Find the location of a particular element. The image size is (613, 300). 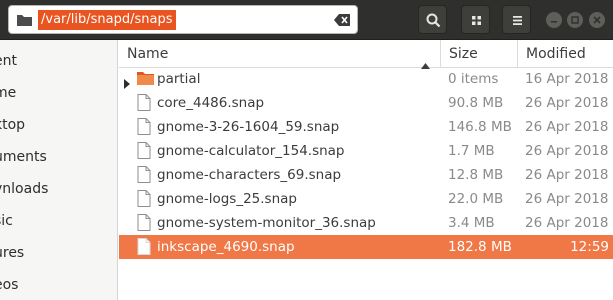

file-size: 146.8 MB is located at coordinates (480, 127).